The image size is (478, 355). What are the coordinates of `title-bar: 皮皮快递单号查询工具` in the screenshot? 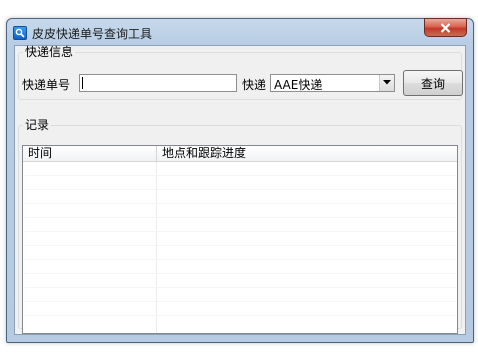 It's located at (240, 31).